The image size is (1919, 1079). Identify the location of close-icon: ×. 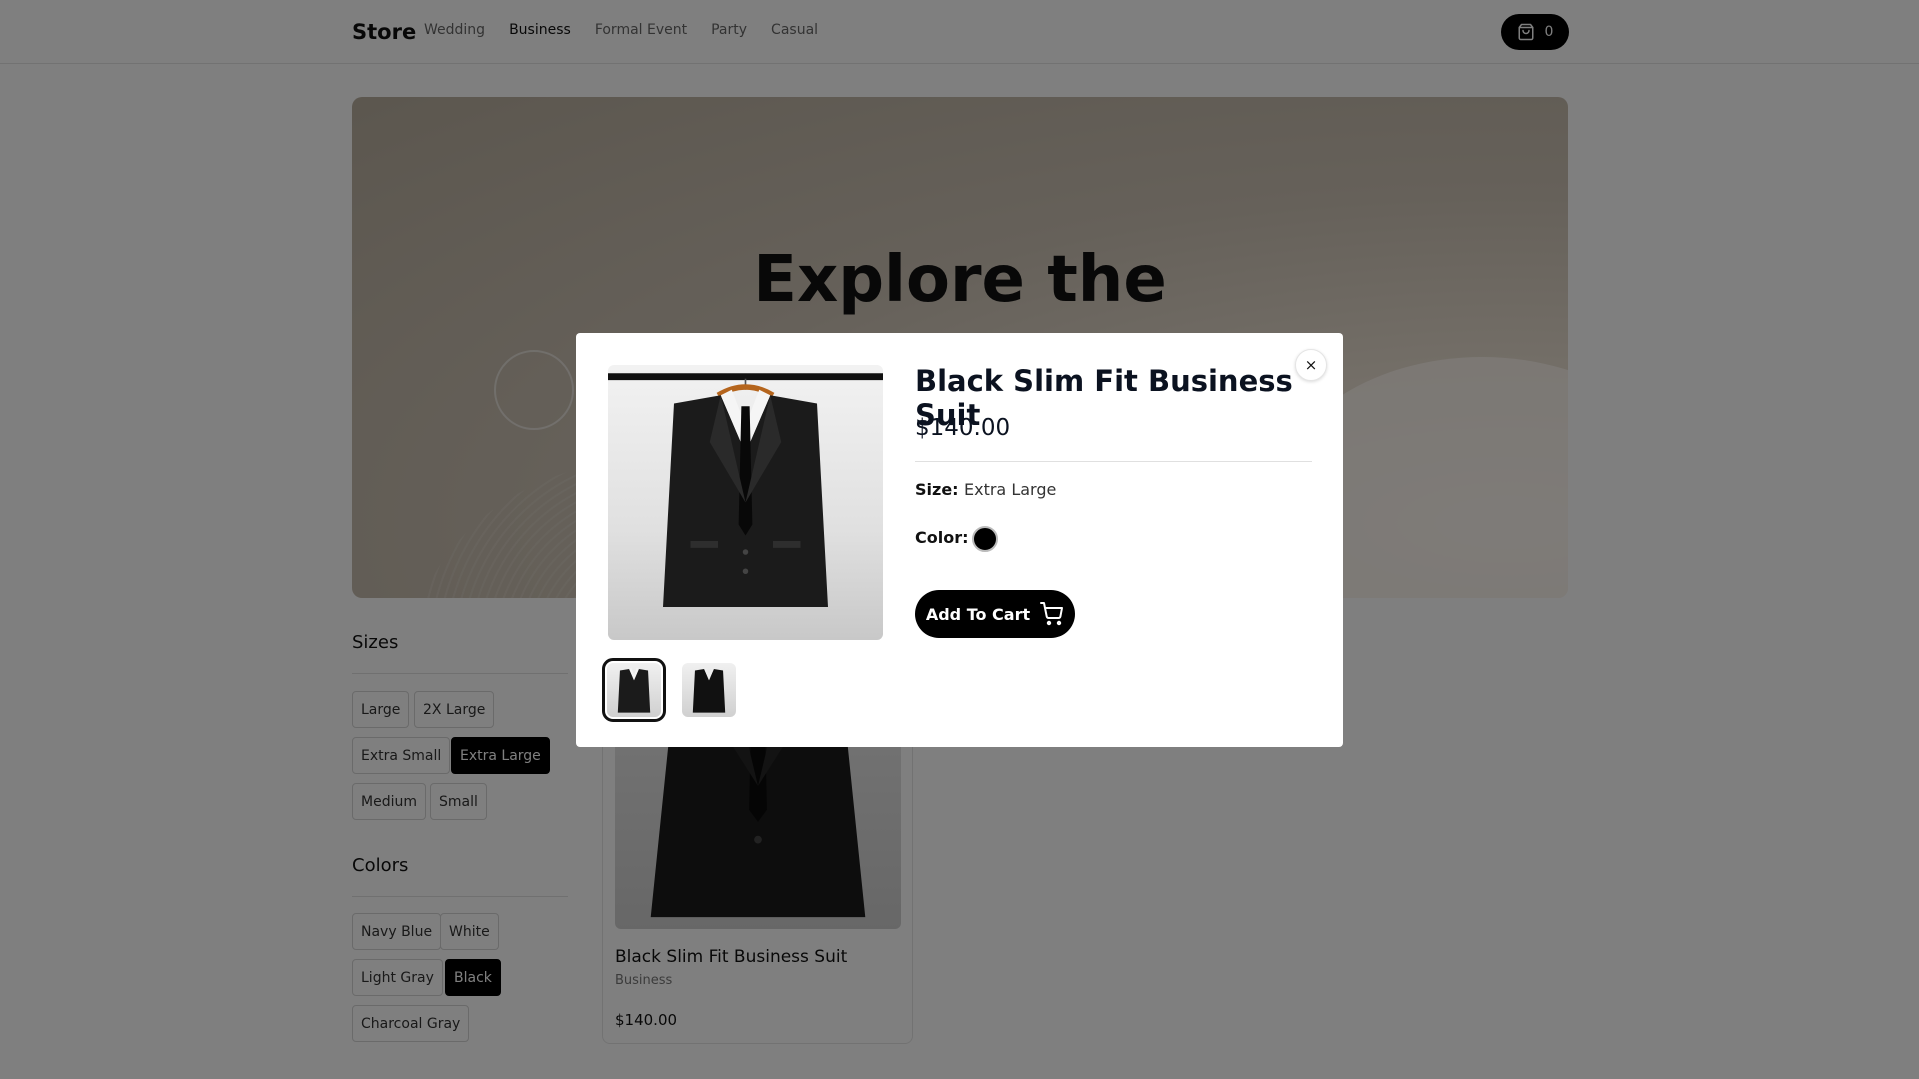
(1311, 365).